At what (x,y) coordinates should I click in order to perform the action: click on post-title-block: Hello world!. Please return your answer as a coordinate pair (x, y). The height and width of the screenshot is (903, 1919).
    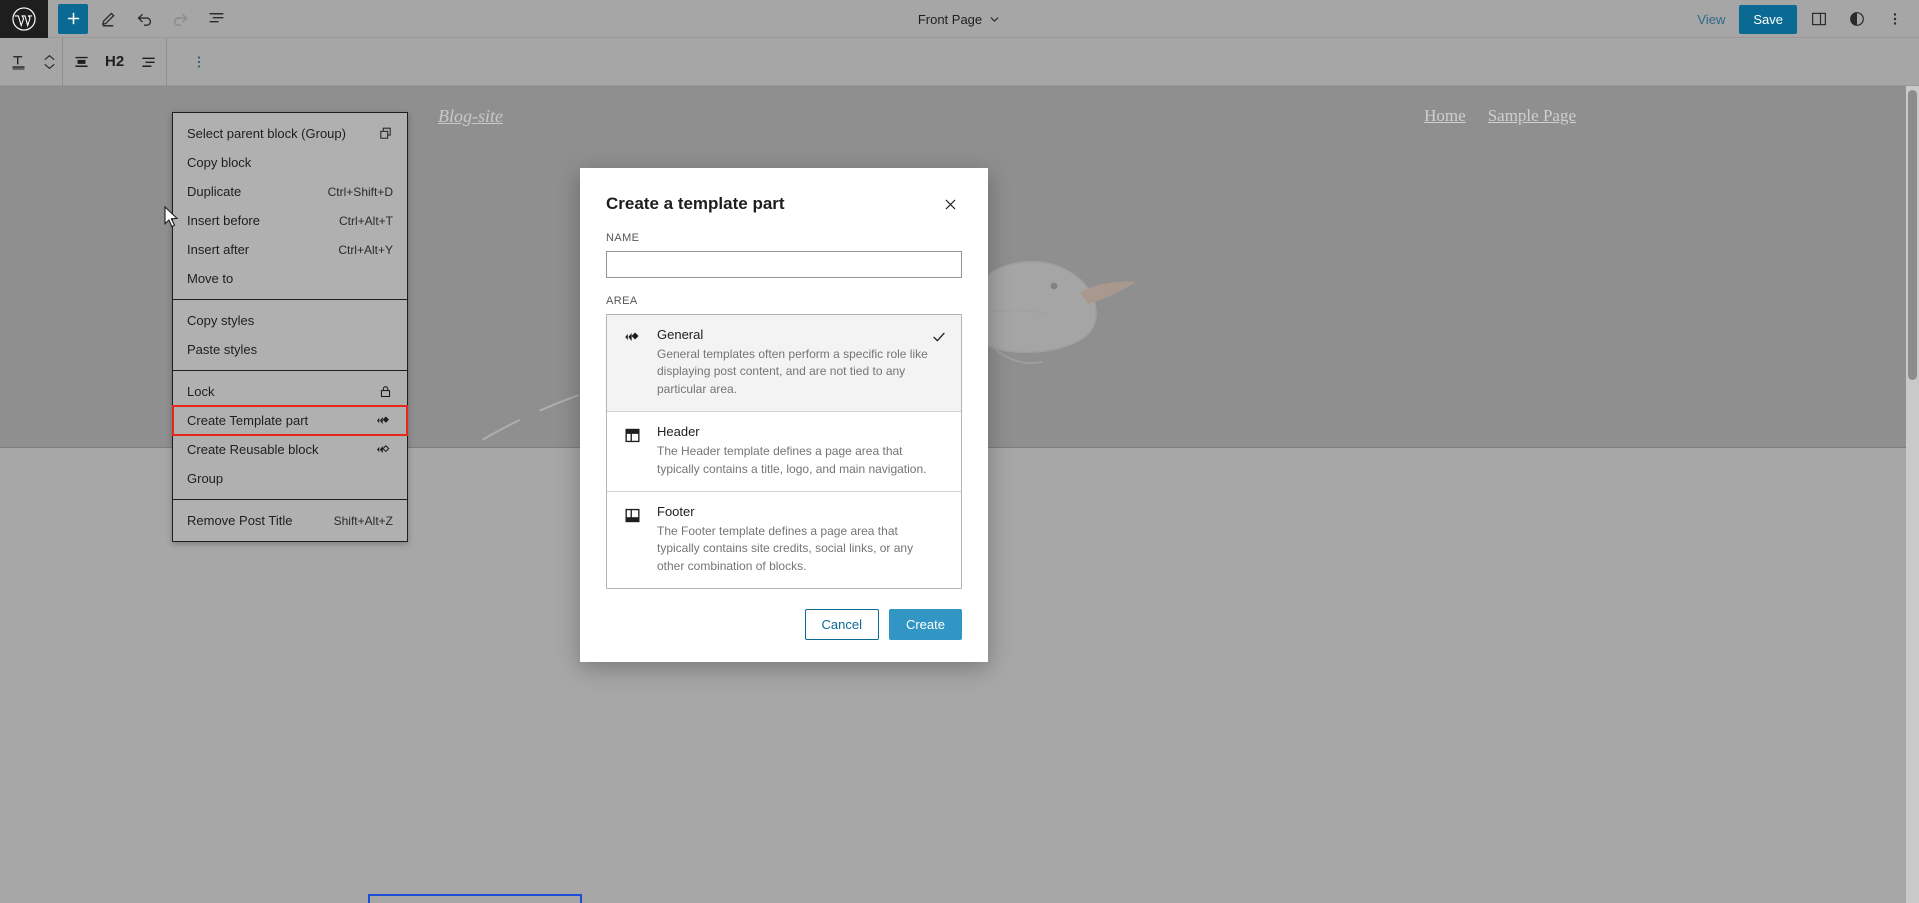
    Looking at the image, I should click on (475, 898).